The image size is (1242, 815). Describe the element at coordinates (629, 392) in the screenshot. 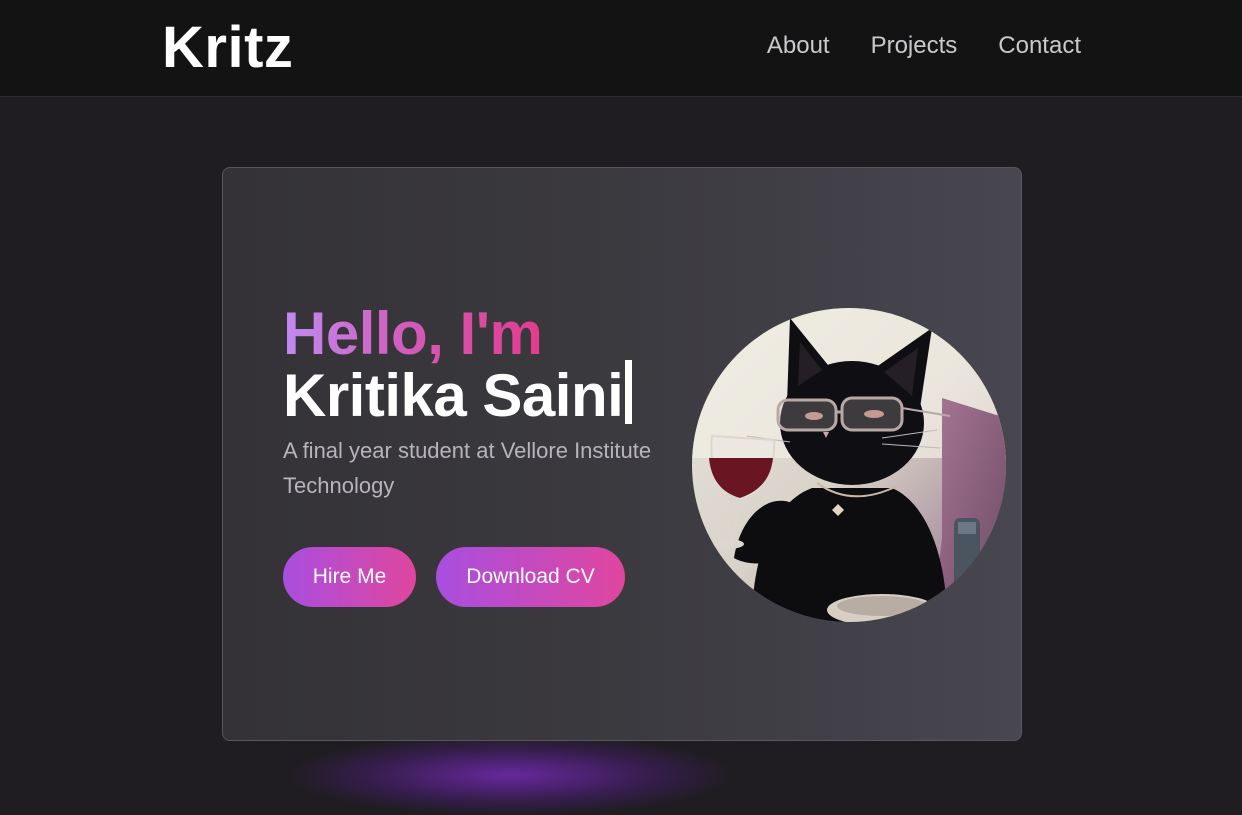

I see `typing-cursor` at that location.